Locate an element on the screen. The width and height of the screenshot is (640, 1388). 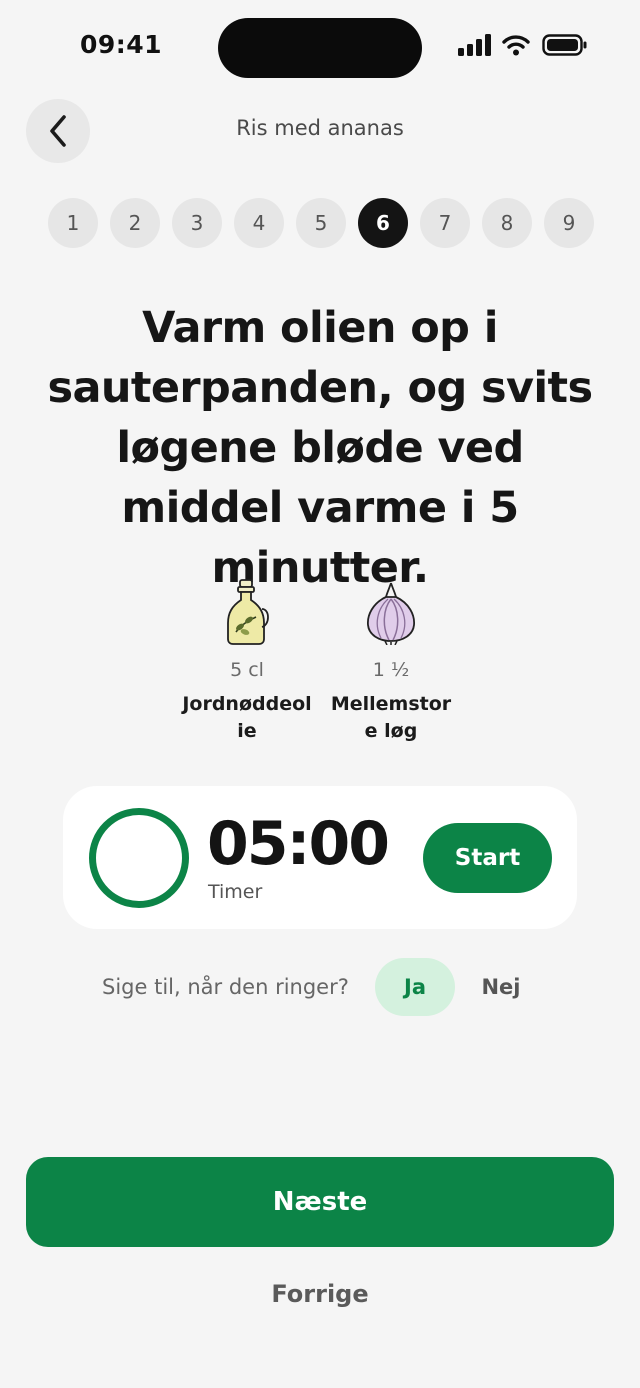
timer-card: 05:00 Timer Start is located at coordinates (320, 857).